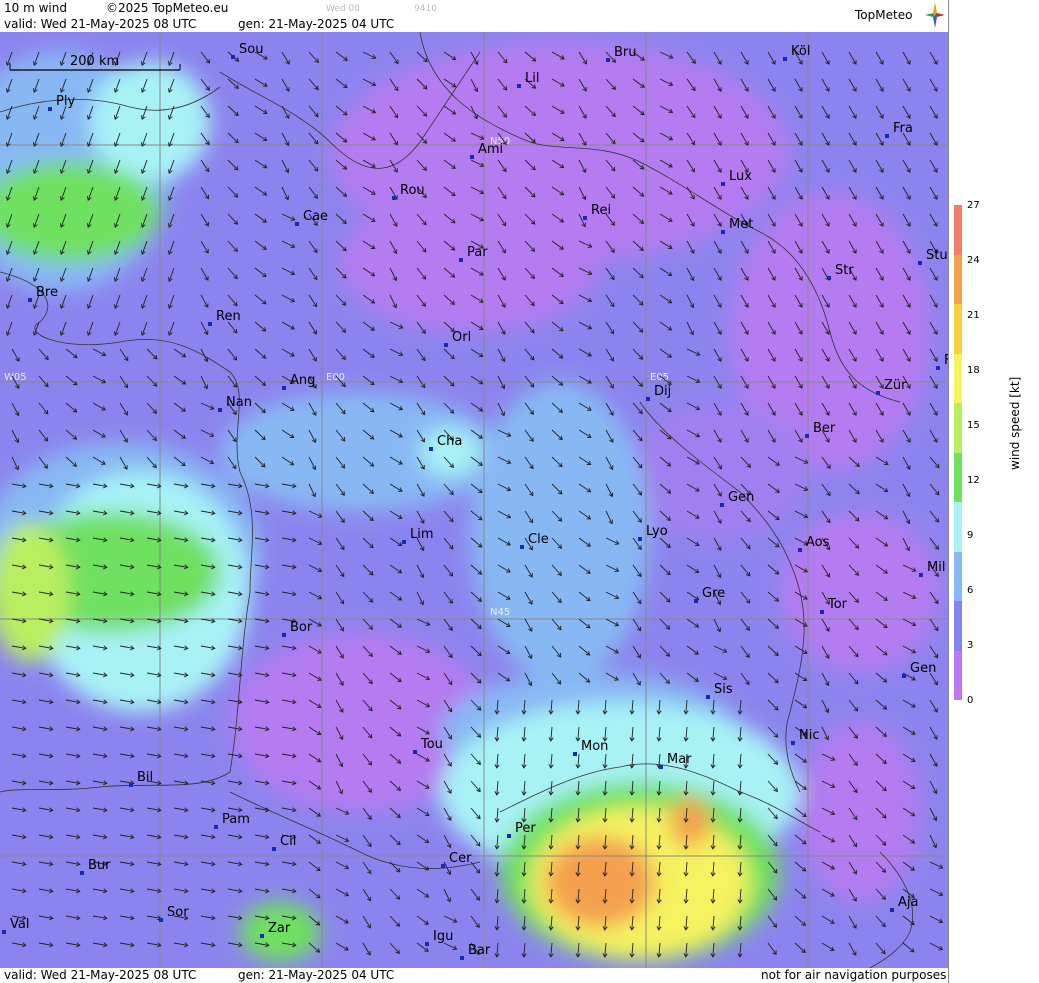 This screenshot has height=983, width=1039. Describe the element at coordinates (973, 480) in the screenshot. I see `colorbar-tick-label: 12` at that location.